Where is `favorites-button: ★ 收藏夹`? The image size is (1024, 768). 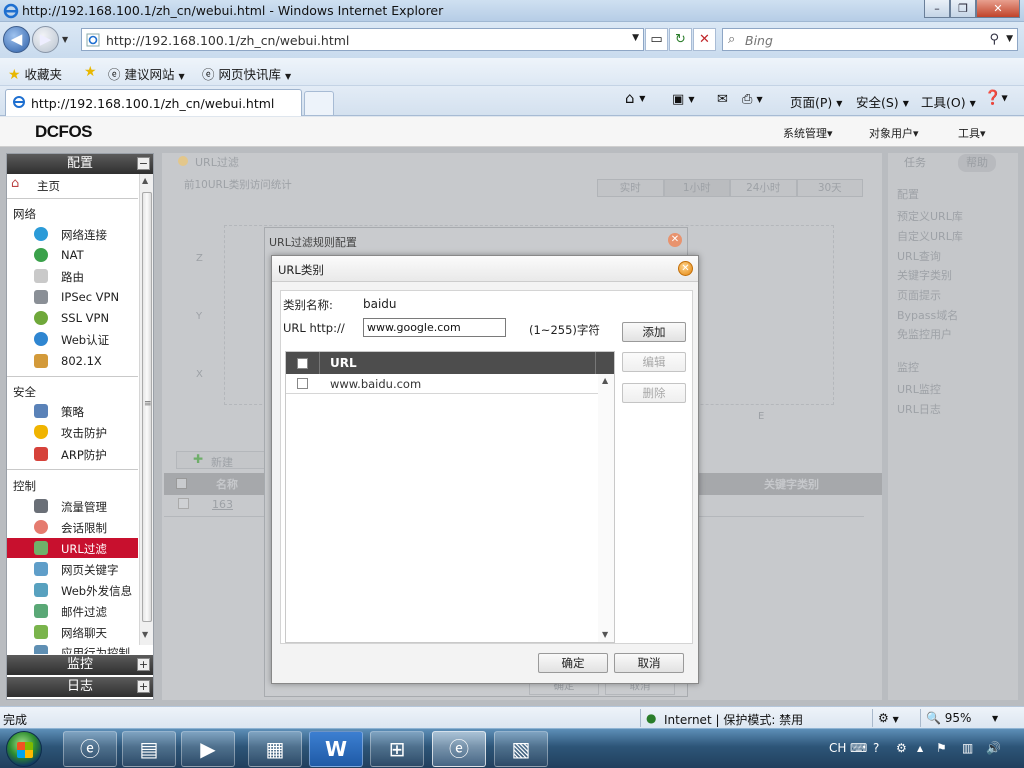 favorites-button: ★ 收藏夹 is located at coordinates (35, 73).